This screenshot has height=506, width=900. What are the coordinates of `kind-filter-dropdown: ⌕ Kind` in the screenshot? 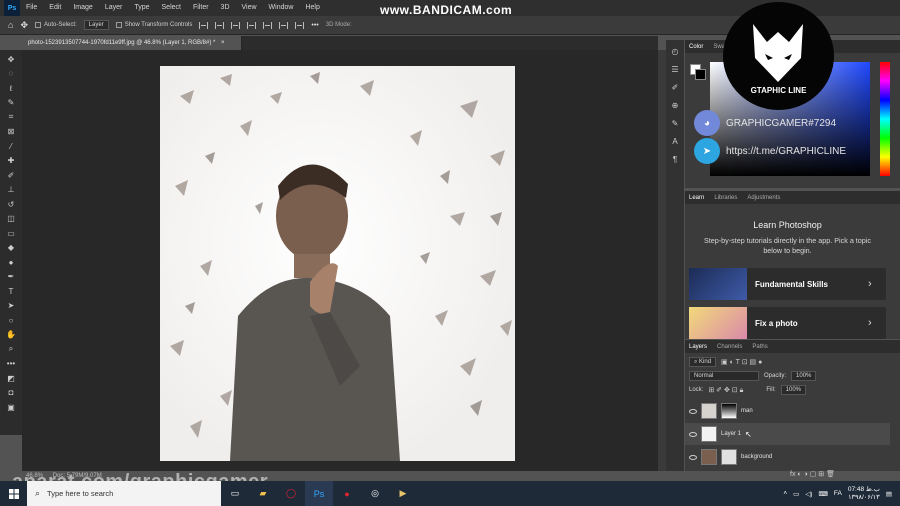 It's located at (703, 362).